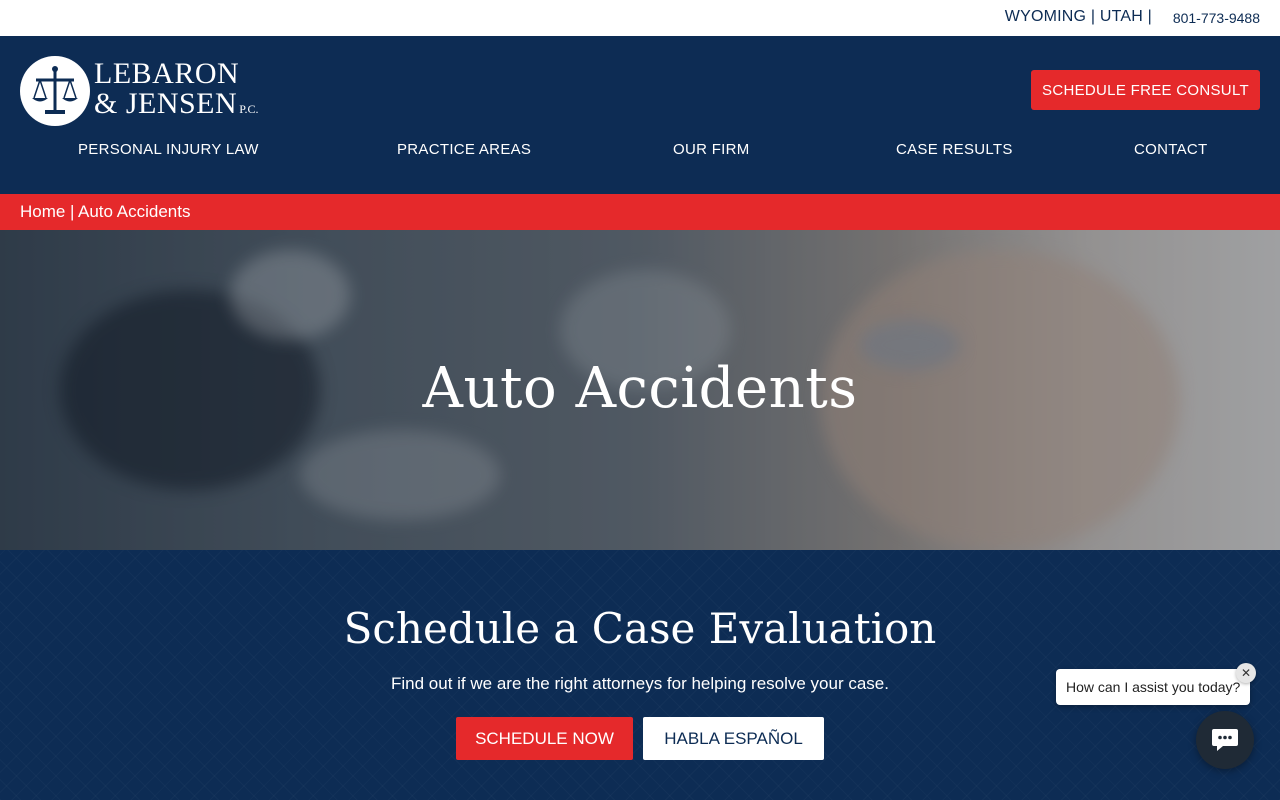 The height and width of the screenshot is (800, 1280). Describe the element at coordinates (167, 73) in the screenshot. I see `logo-line-1: LEBARON` at that location.